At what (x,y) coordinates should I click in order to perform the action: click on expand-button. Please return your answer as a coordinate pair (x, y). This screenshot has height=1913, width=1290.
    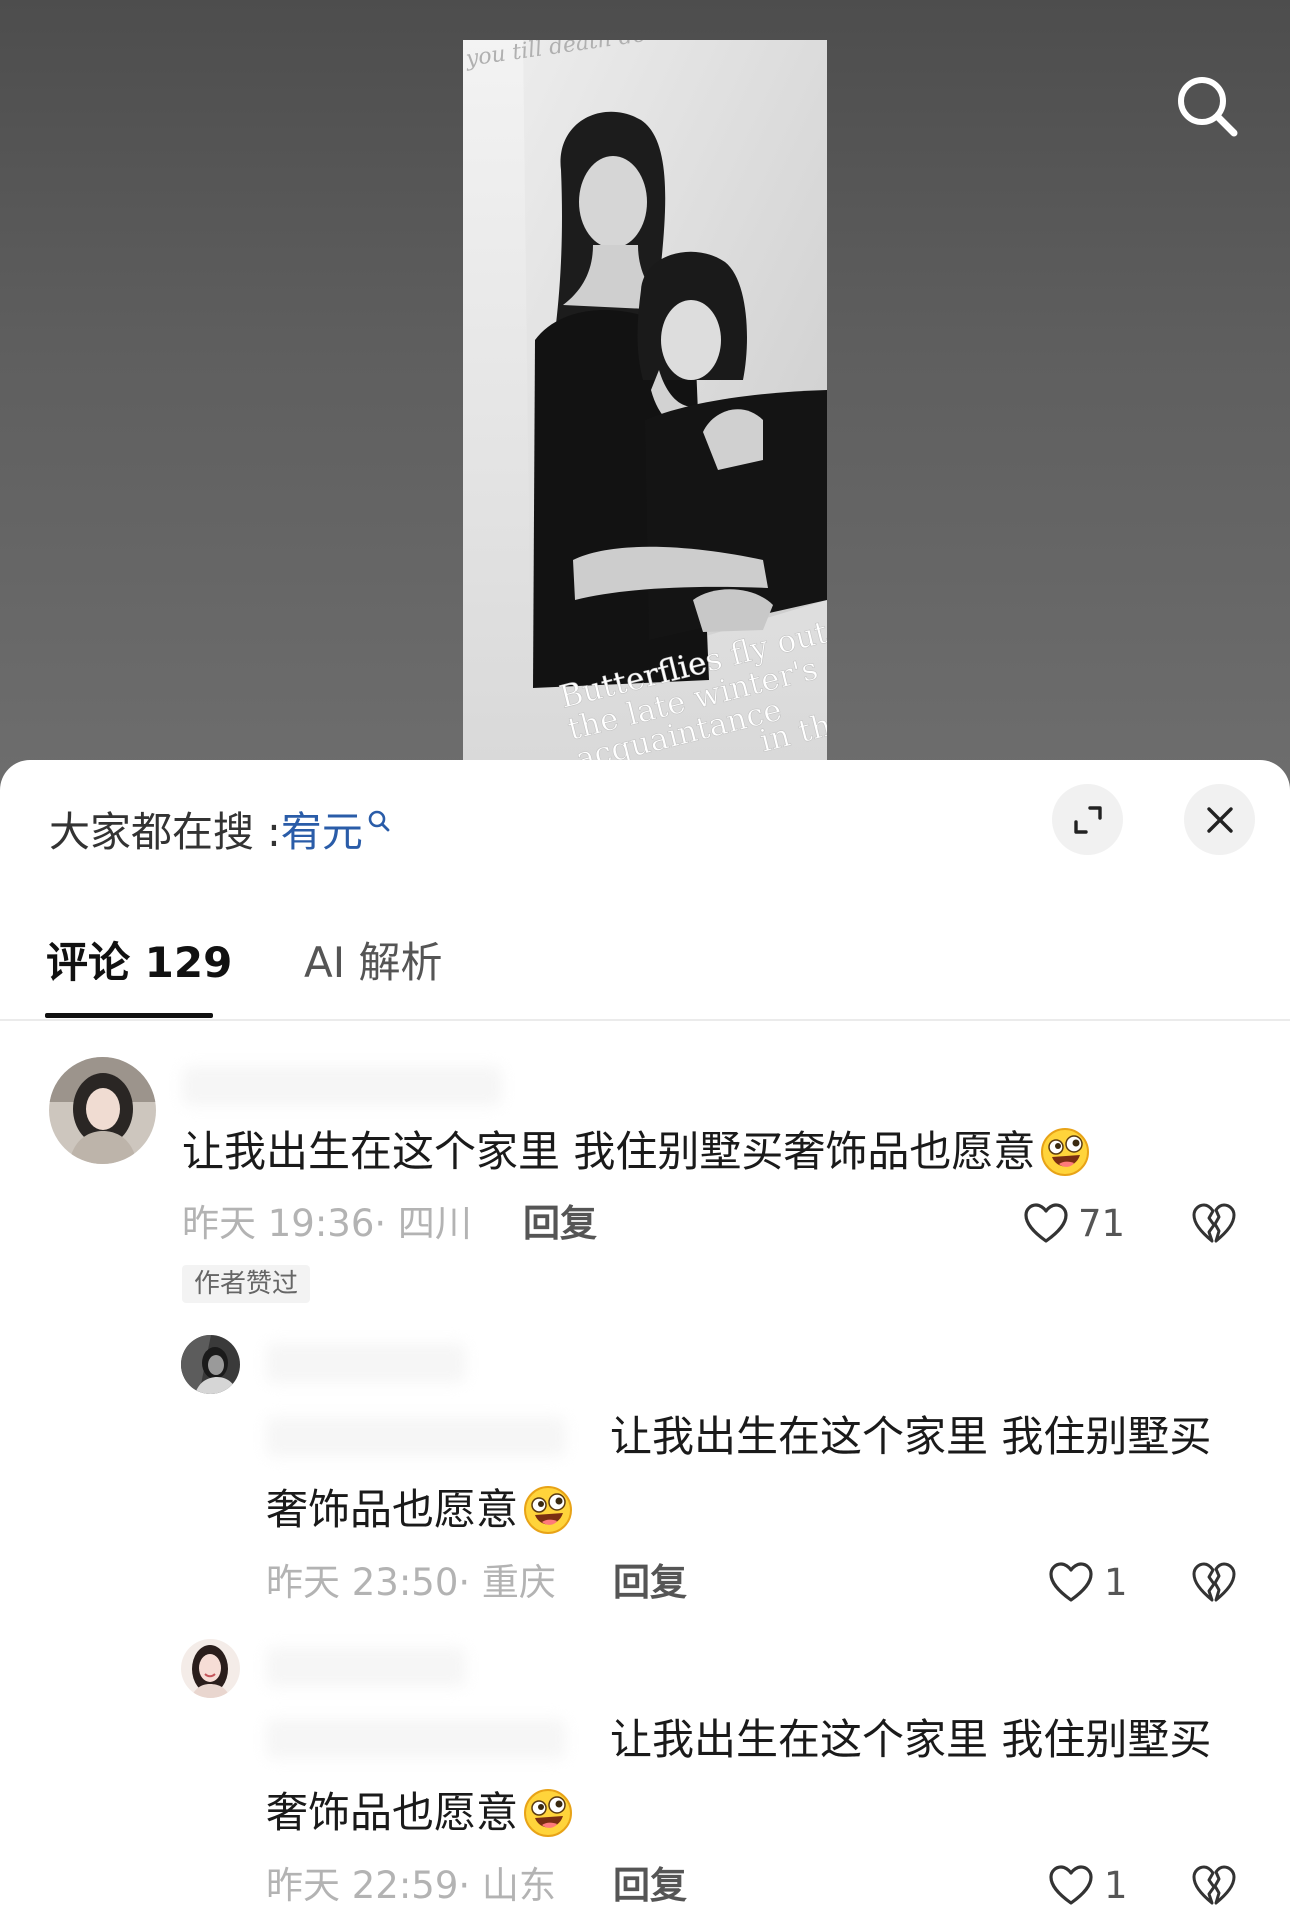
    Looking at the image, I should click on (1087, 819).